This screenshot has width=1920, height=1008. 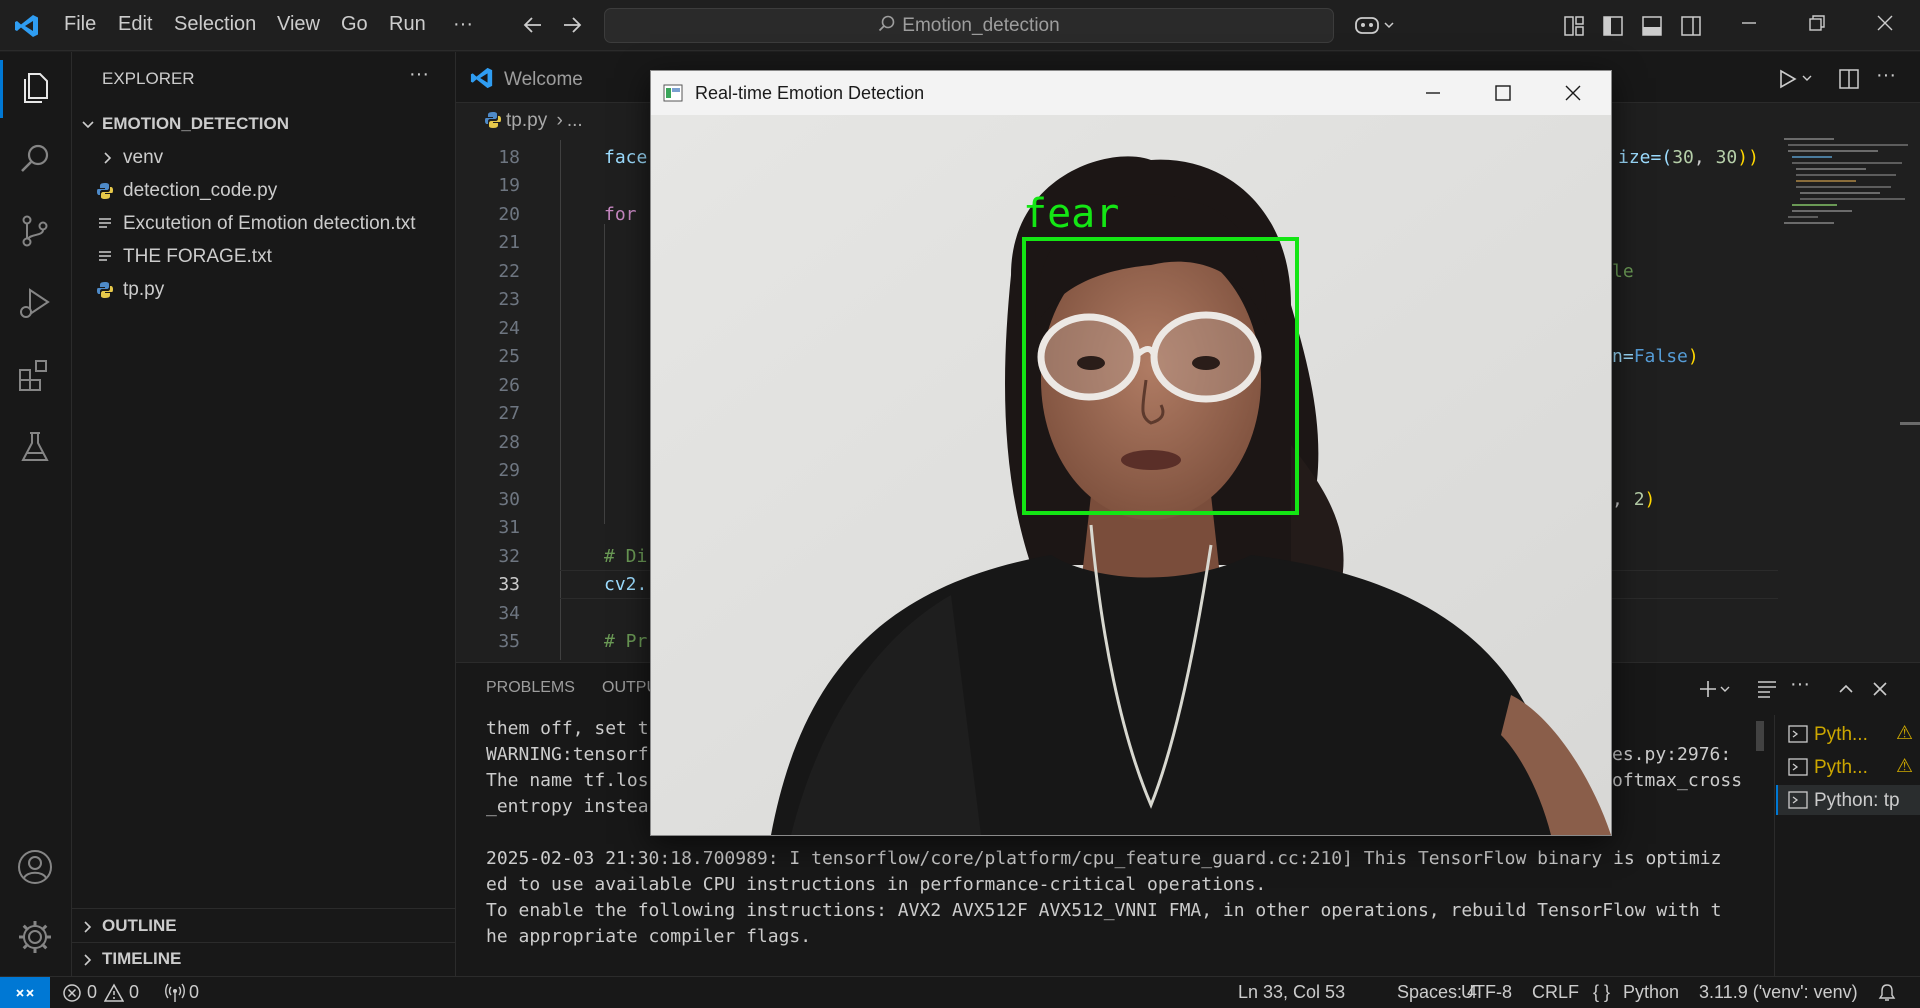 What do you see at coordinates (1131, 93) in the screenshot?
I see `window-title-bar: Real-time Emotion Detection` at bounding box center [1131, 93].